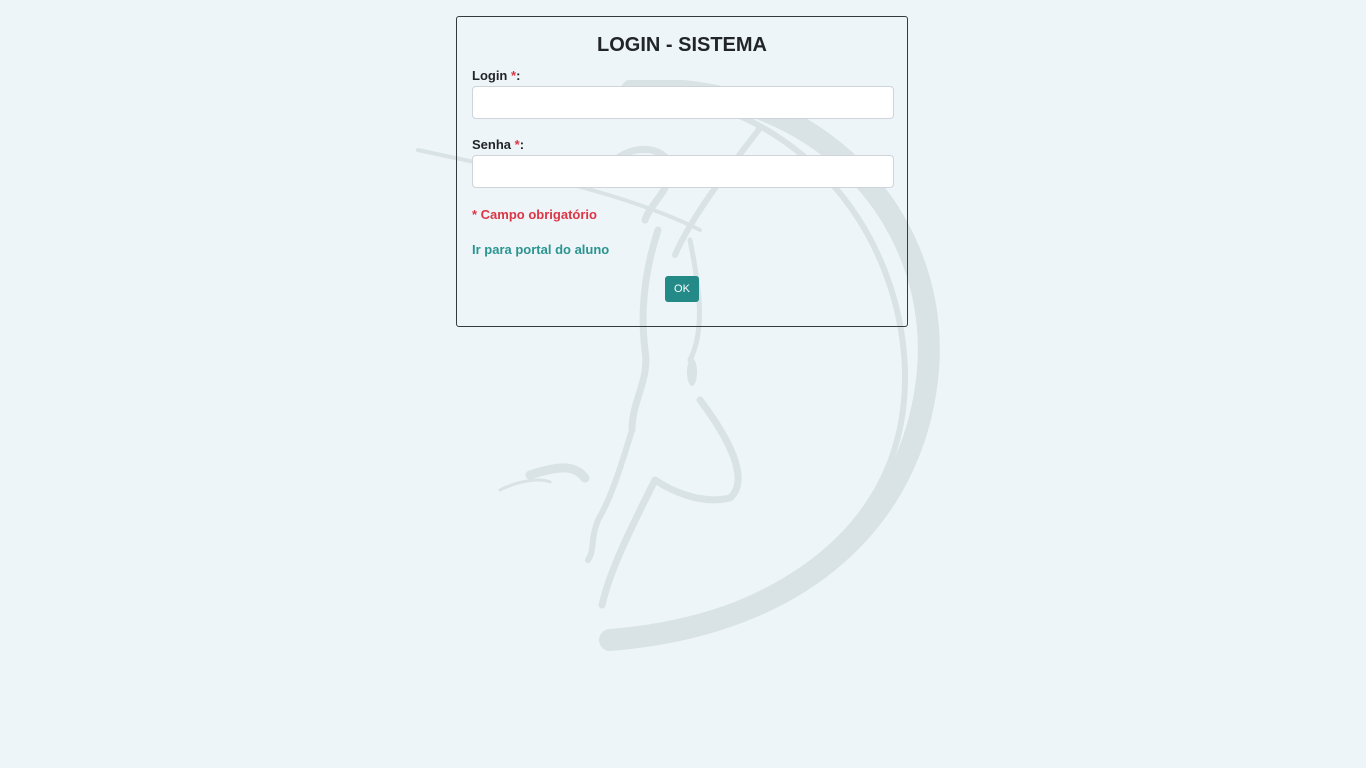  Describe the element at coordinates (682, 76) in the screenshot. I see `login-label: Login *:` at that location.